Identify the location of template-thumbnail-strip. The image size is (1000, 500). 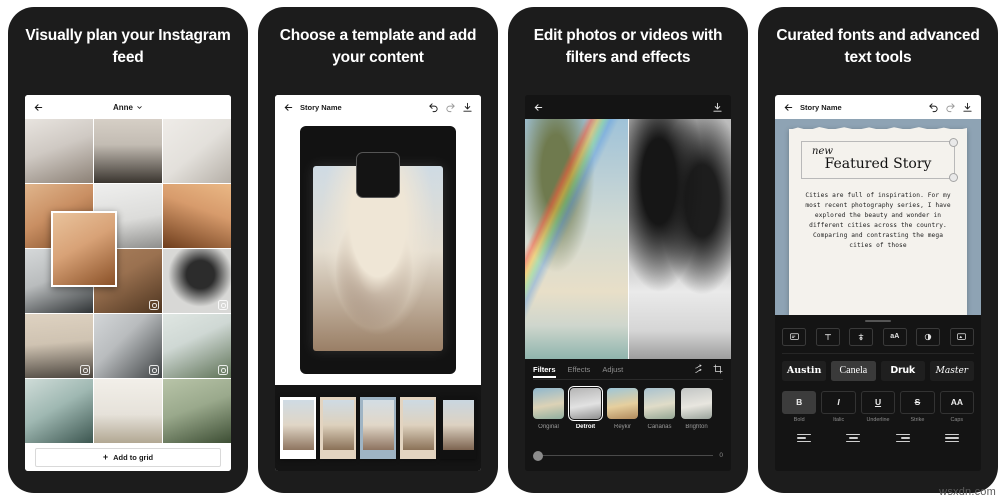
(378, 428).